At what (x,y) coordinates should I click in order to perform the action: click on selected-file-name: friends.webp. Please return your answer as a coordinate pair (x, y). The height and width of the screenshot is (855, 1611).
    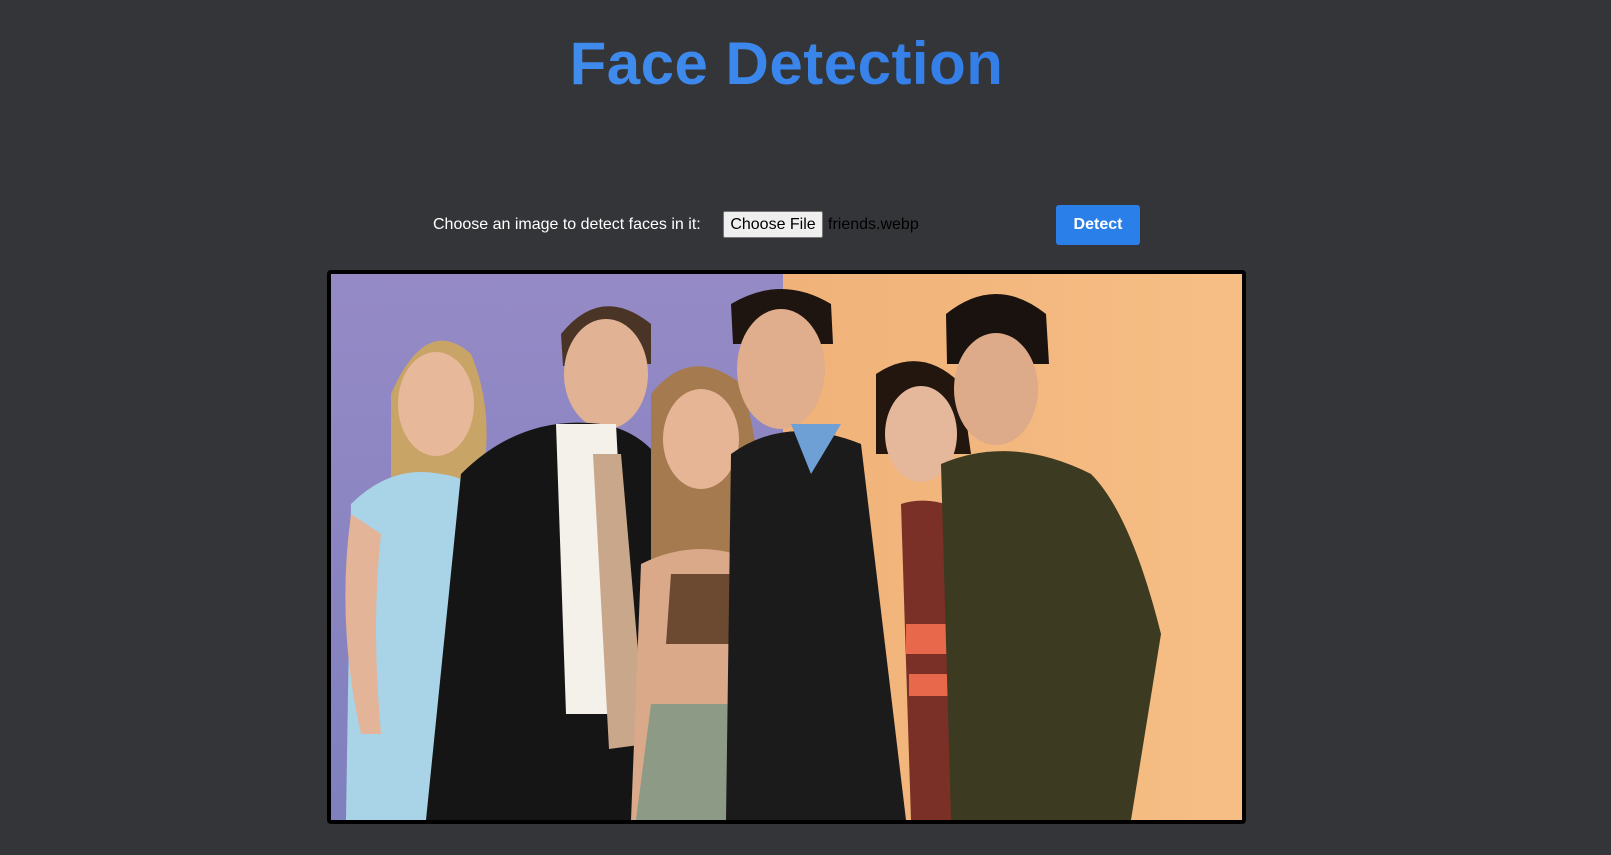
    Looking at the image, I should click on (873, 224).